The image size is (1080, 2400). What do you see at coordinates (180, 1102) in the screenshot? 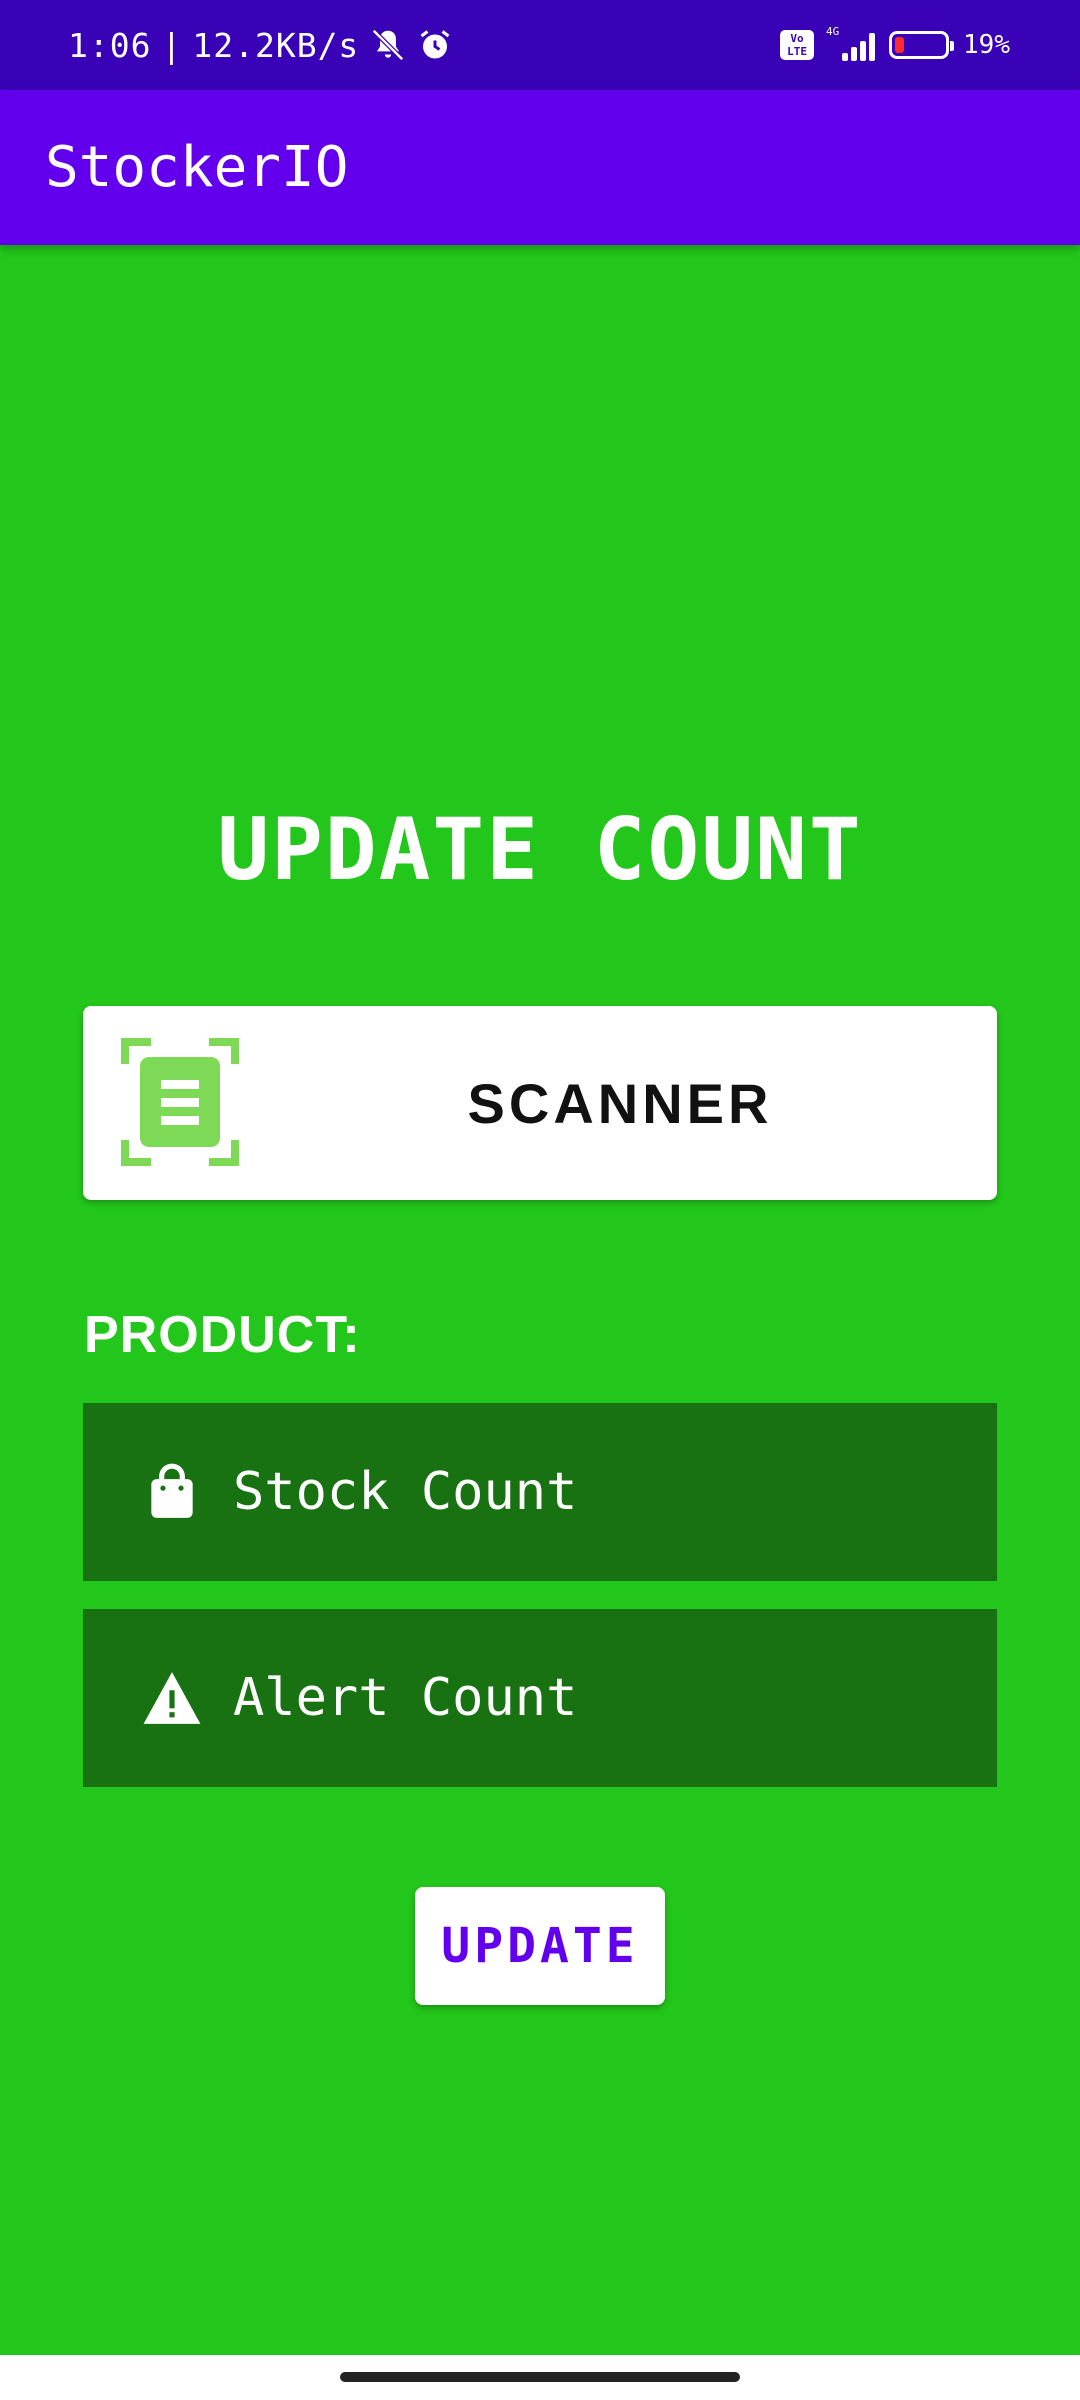
I see `barcode-scanner-icon` at bounding box center [180, 1102].